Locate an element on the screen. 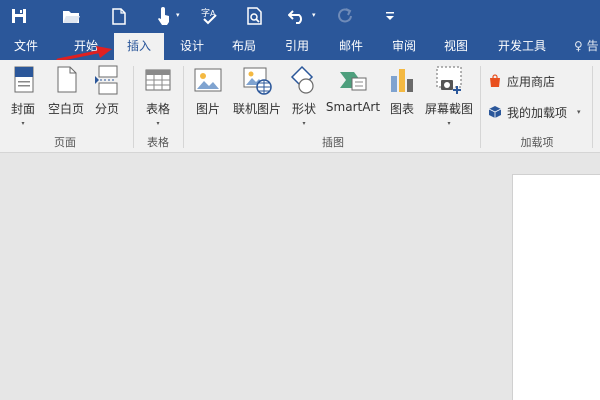  blank-page-button: 空白页 is located at coordinates (66, 90).